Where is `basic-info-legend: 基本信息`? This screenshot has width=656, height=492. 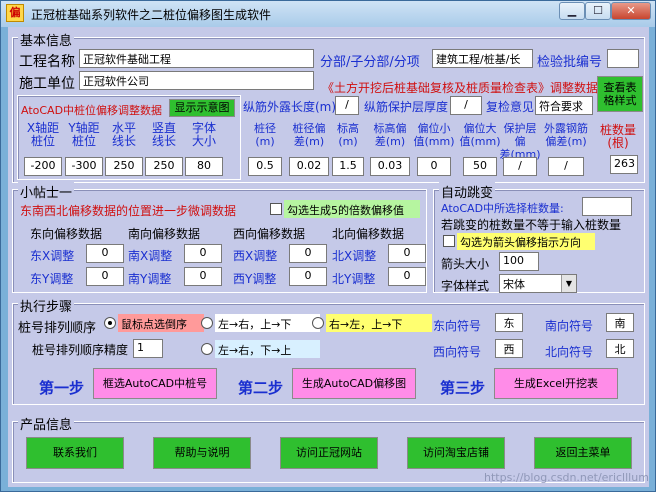 basic-info-legend: 基本信息 is located at coordinates (46, 39).